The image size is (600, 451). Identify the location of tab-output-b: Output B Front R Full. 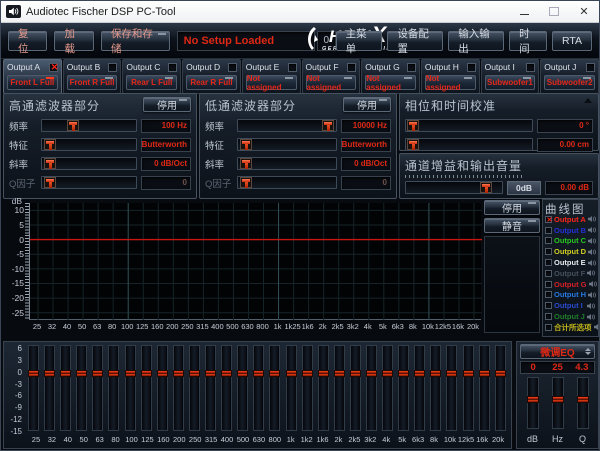
(92, 76).